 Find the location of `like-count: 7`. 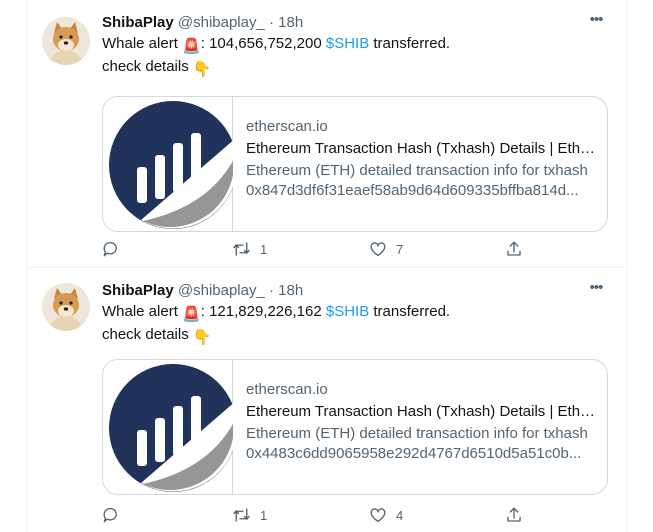

like-count: 7 is located at coordinates (400, 249).